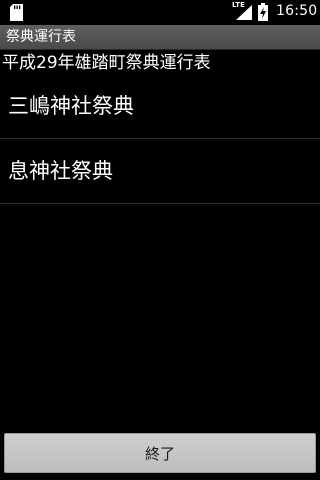  I want to click on exit-button-label: 終了, so click(159, 453).